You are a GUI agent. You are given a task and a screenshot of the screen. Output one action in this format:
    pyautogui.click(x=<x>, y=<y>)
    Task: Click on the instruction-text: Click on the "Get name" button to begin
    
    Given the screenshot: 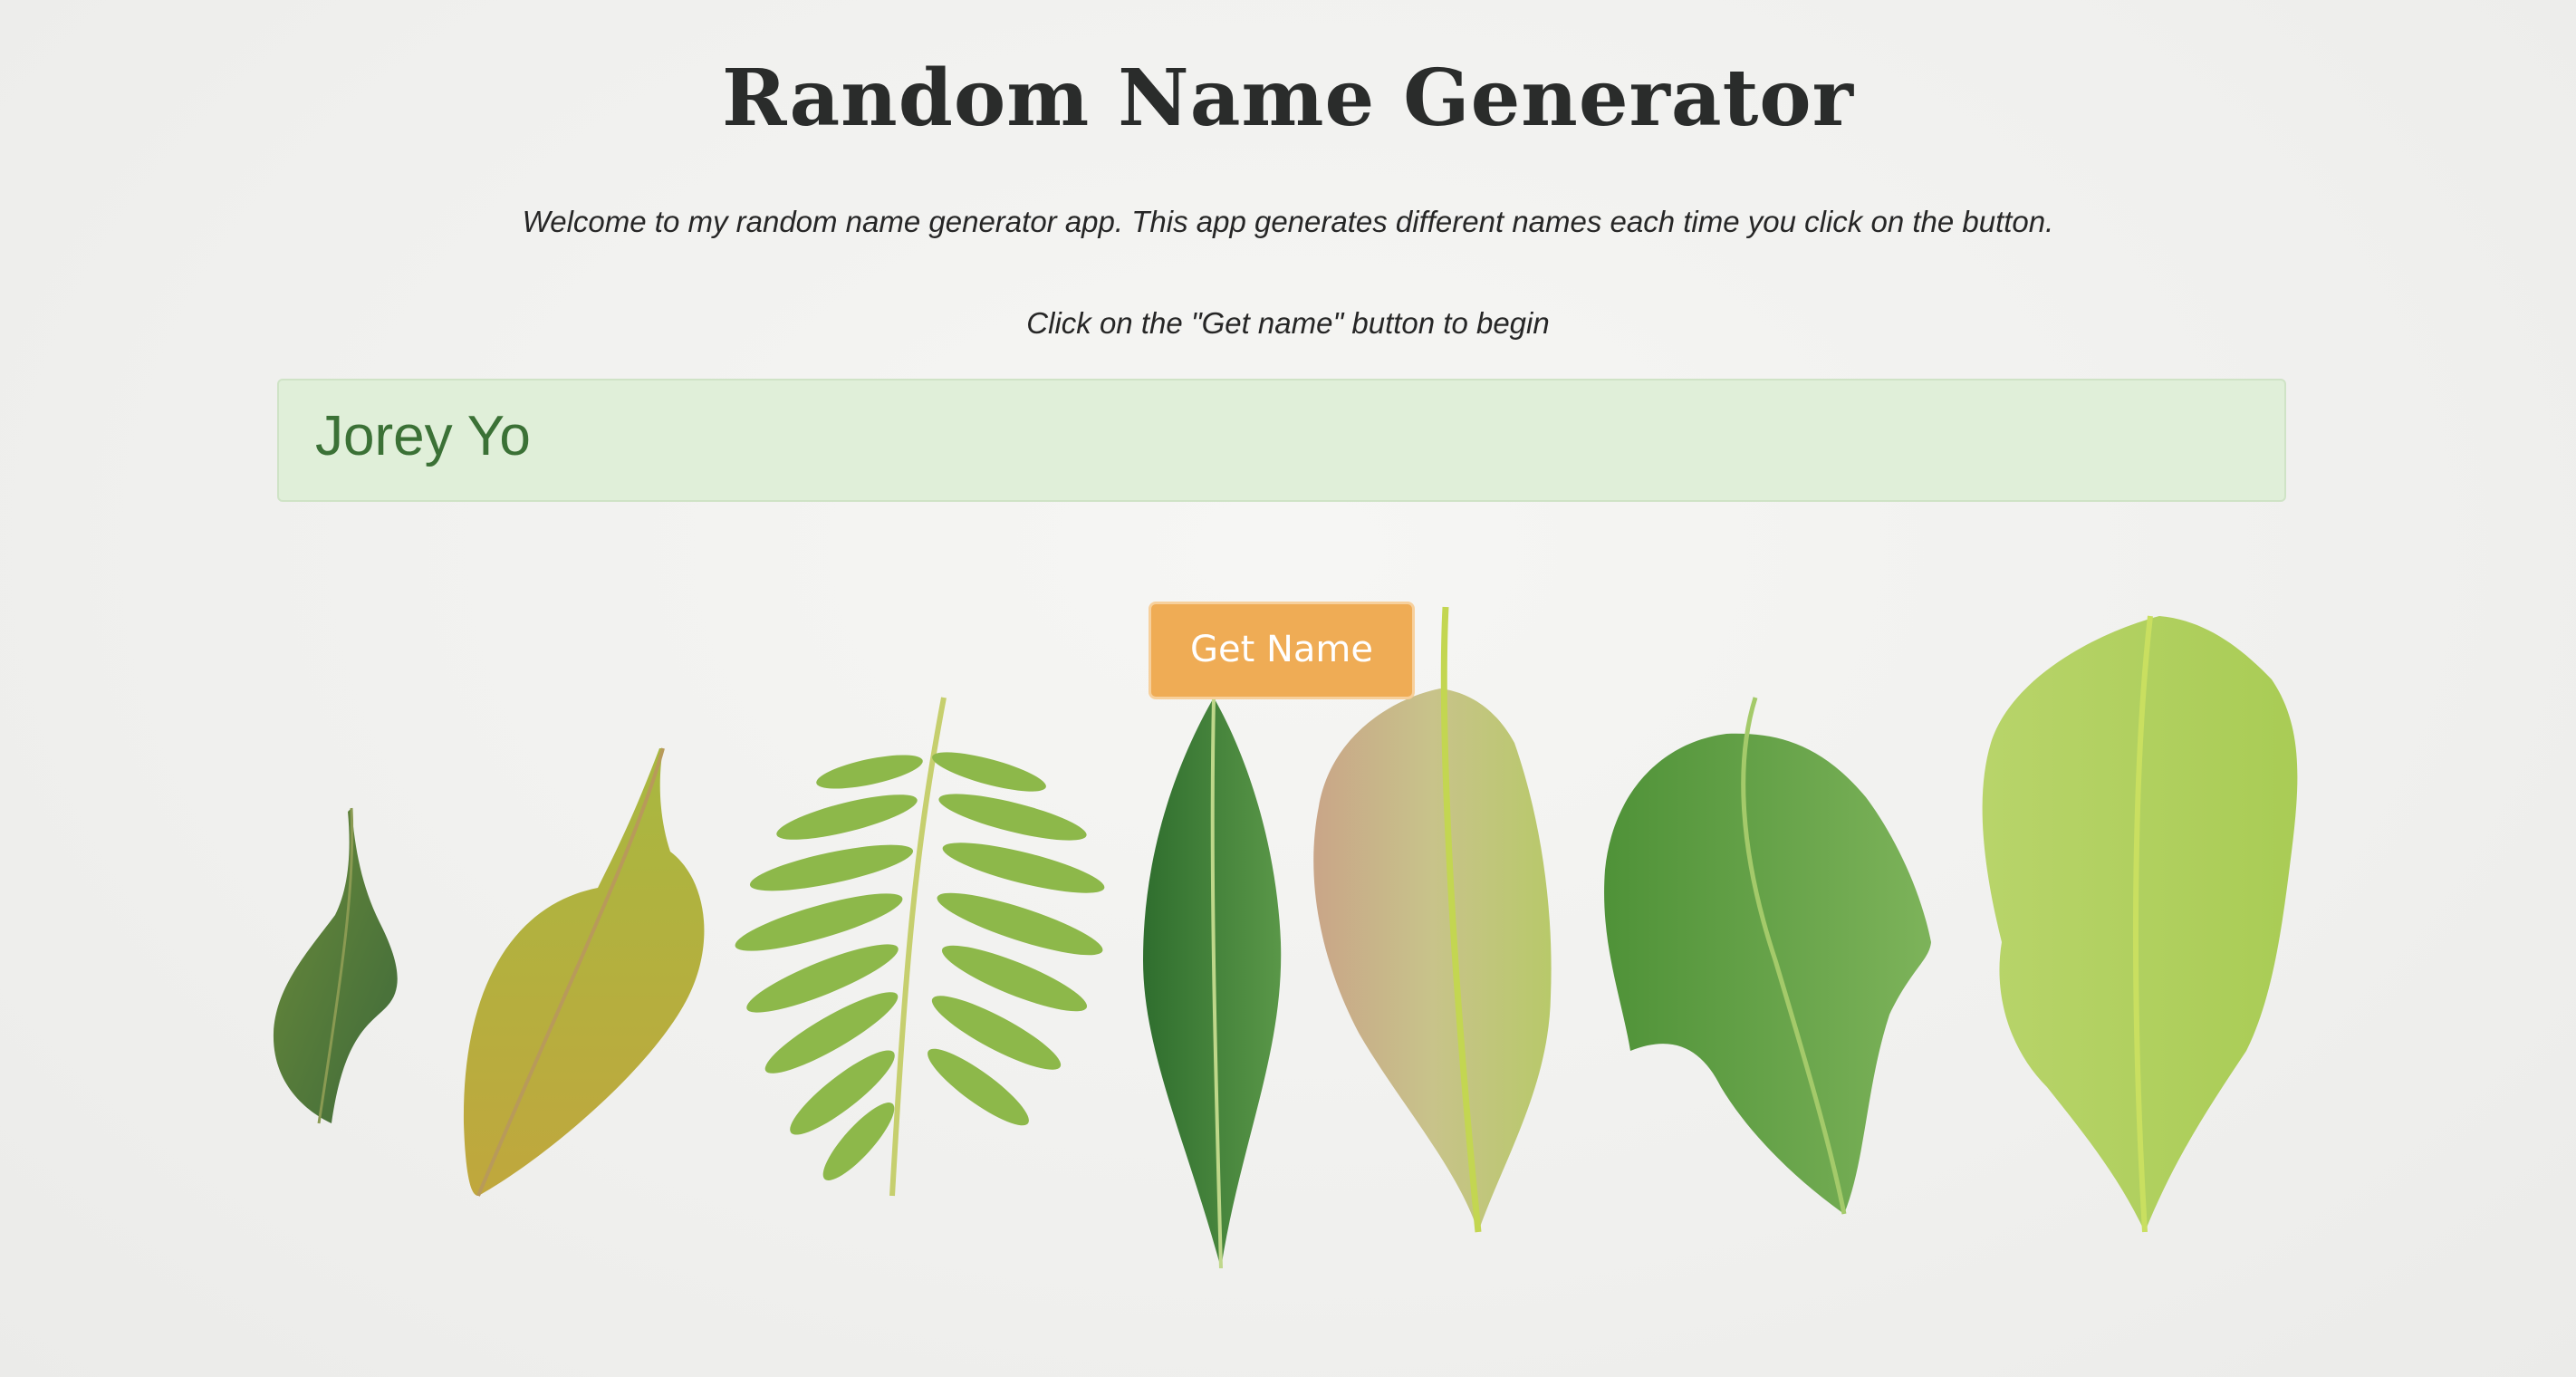 What is the action you would take?
    pyautogui.click(x=1288, y=323)
    